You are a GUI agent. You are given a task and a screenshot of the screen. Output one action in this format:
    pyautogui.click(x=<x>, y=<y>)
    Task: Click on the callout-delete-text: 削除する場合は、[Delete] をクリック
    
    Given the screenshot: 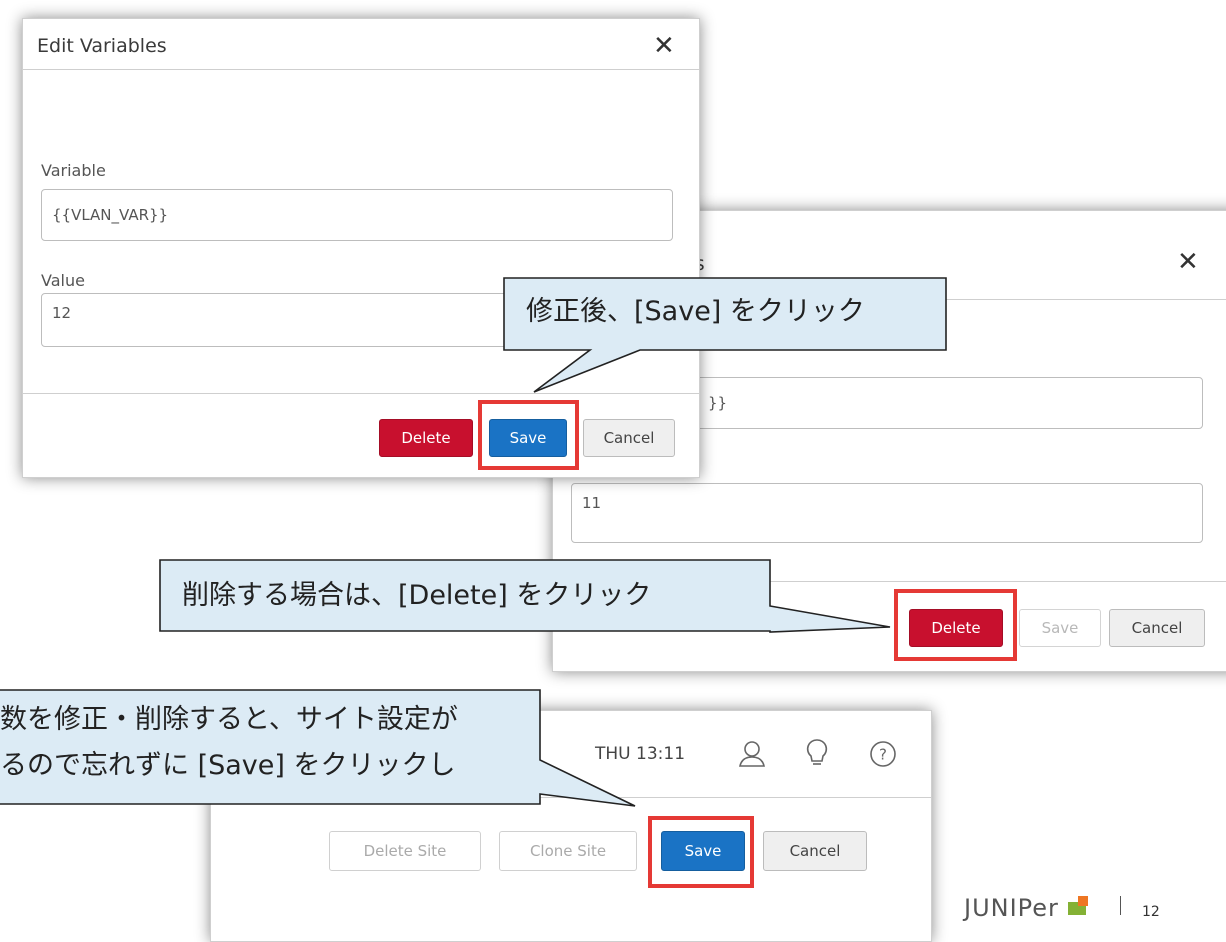 What is the action you would take?
    pyautogui.click(x=417, y=595)
    